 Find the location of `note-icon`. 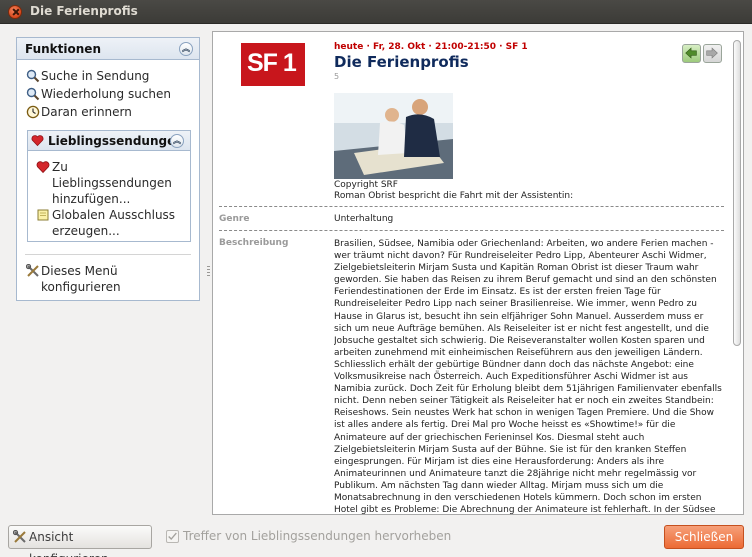

note-icon is located at coordinates (43, 215).